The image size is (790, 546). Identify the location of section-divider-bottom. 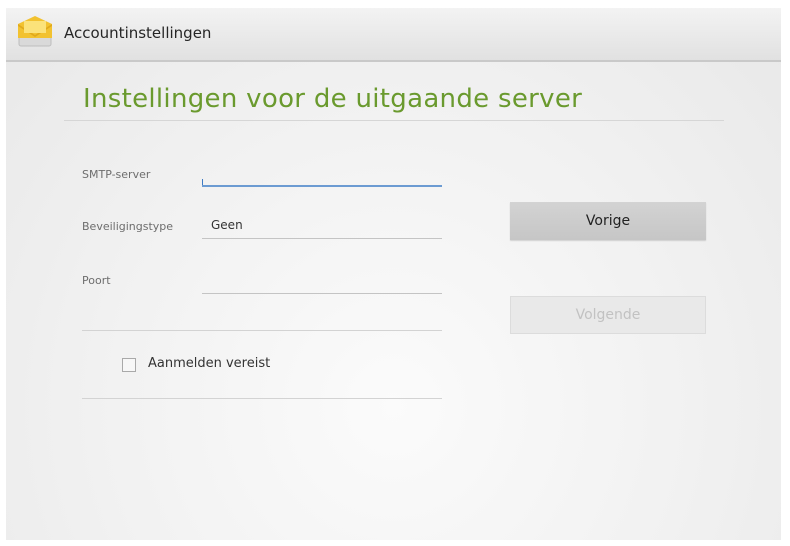
(262, 398).